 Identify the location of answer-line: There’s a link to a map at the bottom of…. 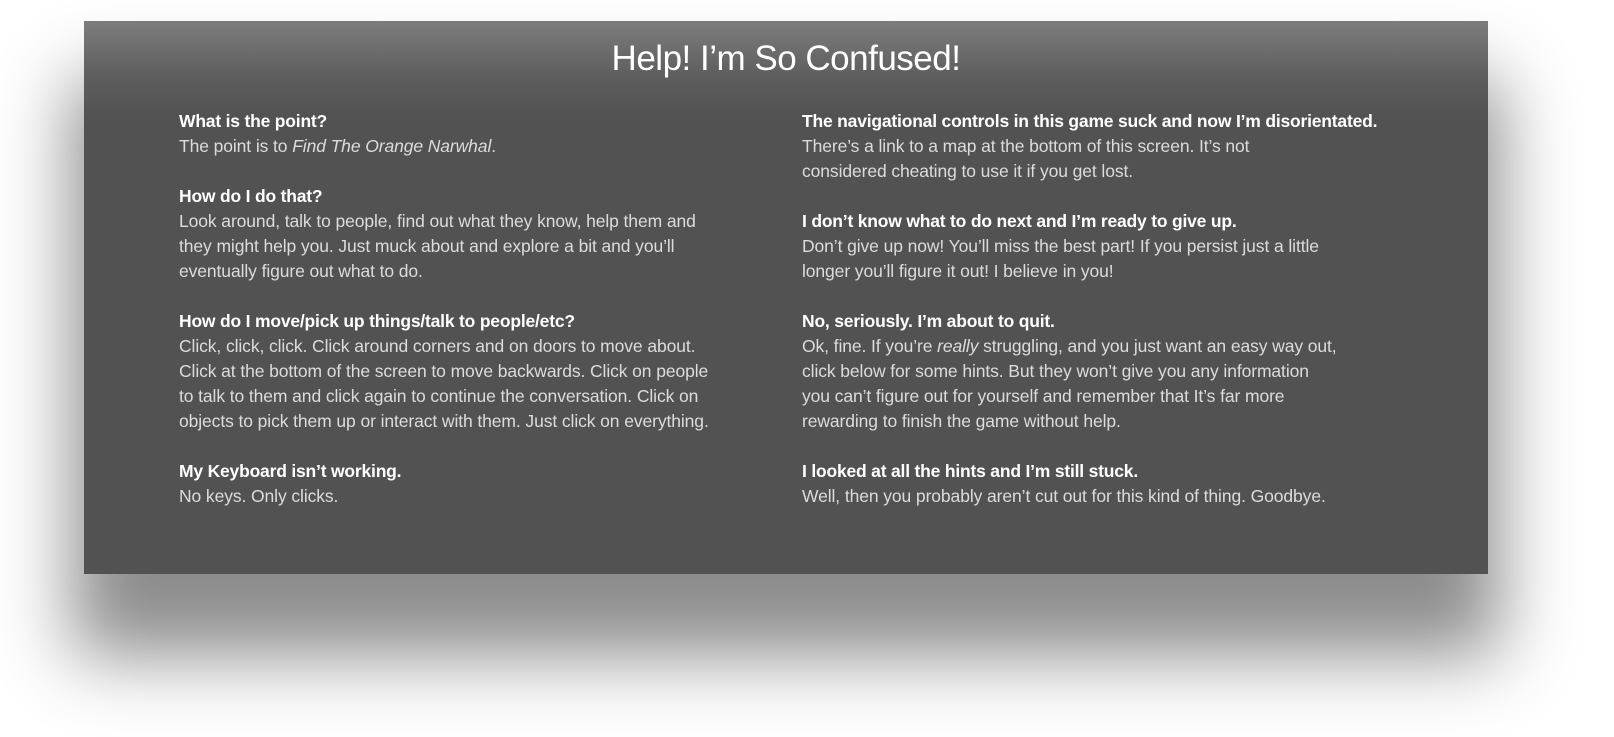
(1026, 146).